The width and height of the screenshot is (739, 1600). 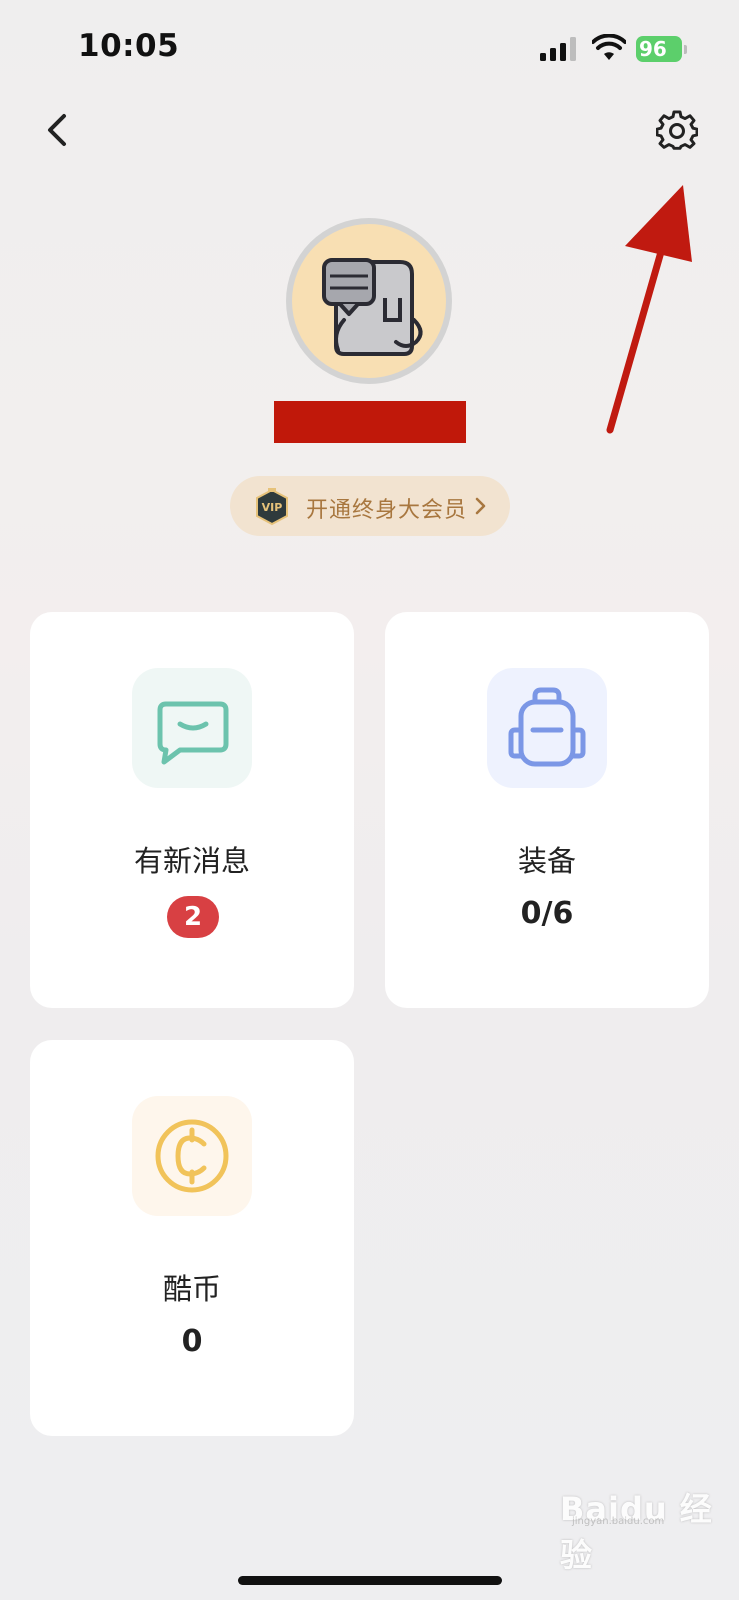 I want to click on coin-icon, so click(x=192, y=1156).